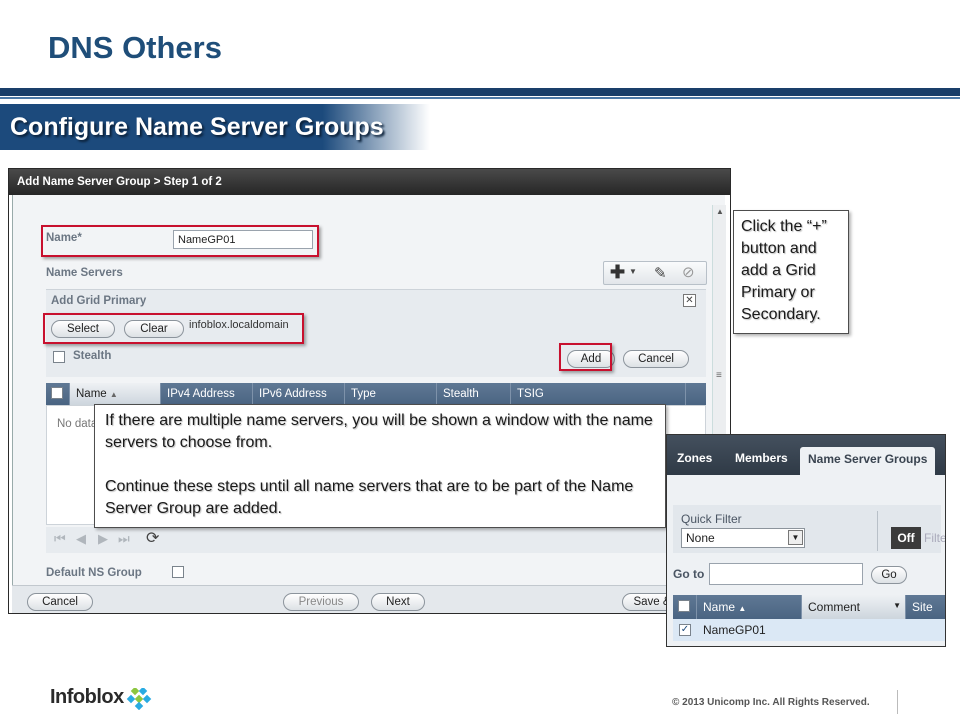 Image resolution: width=960 pixels, height=720 pixels. Describe the element at coordinates (474, 394) in the screenshot. I see `column-stealth: Stealth` at that location.